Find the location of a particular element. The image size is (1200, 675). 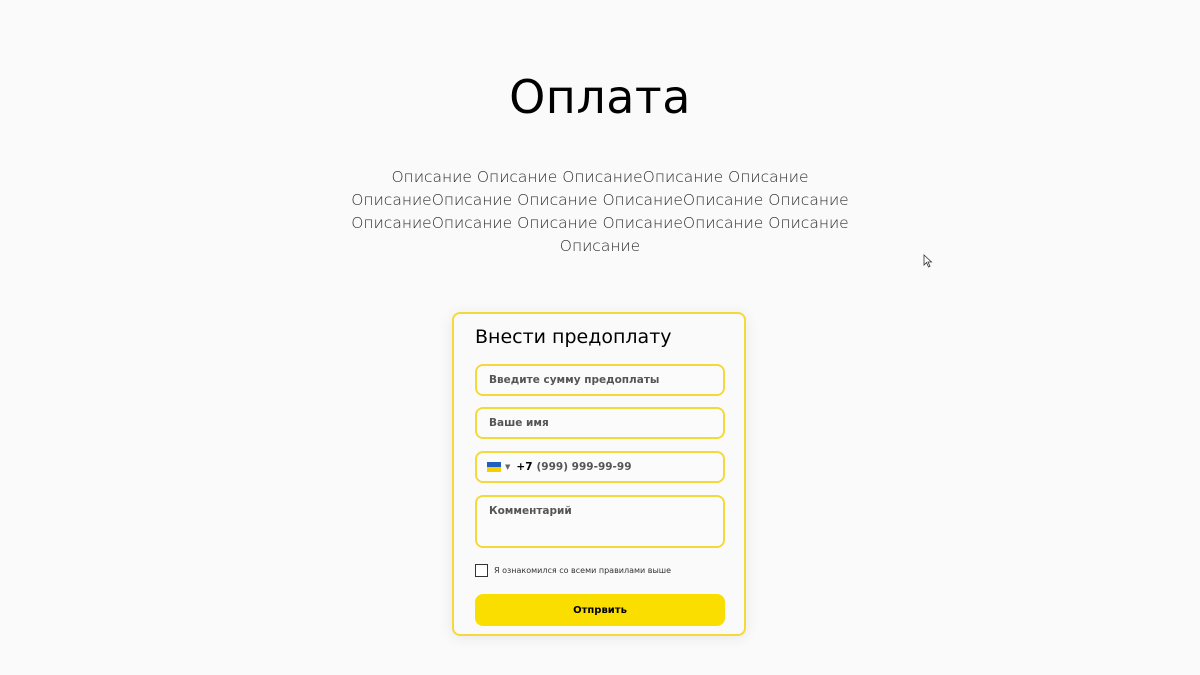

agree-label: Я ознакомился со всеми правилами выше is located at coordinates (582, 570).